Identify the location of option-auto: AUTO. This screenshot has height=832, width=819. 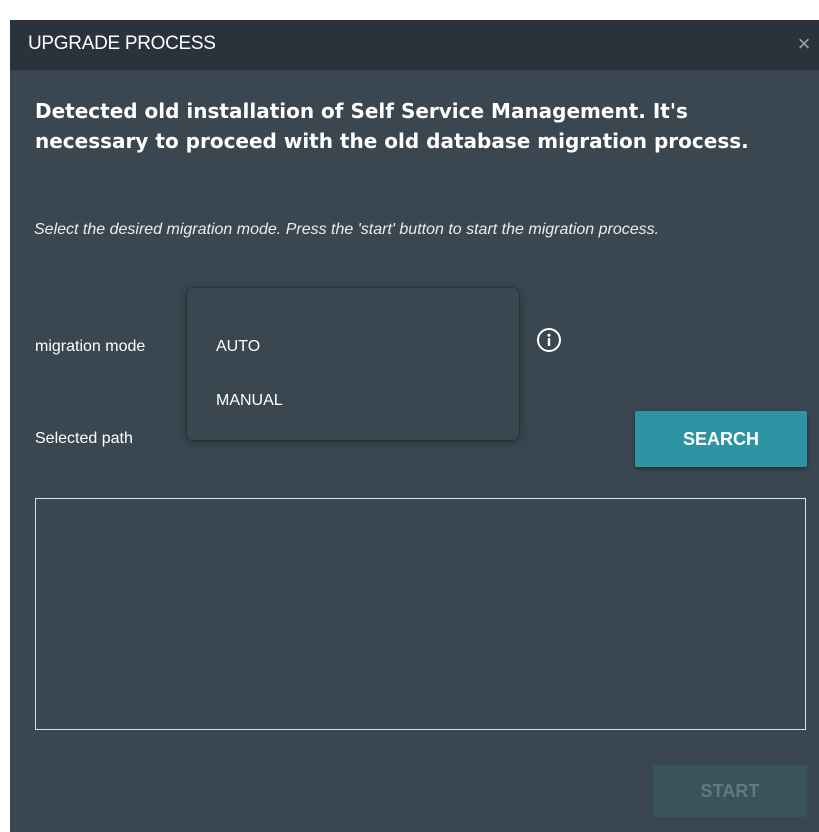
(238, 347).